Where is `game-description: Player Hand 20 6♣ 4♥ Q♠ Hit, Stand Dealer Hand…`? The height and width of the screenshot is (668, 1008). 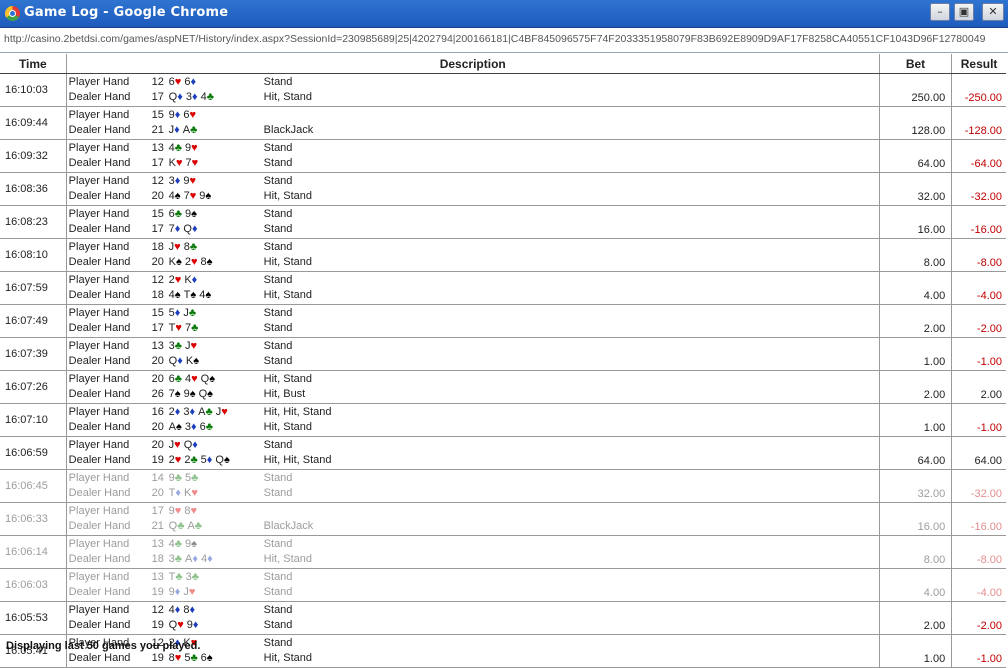 game-description: Player Hand 20 6♣ 4♥ Q♠ Hit, Stand Dealer Hand… is located at coordinates (473, 387).